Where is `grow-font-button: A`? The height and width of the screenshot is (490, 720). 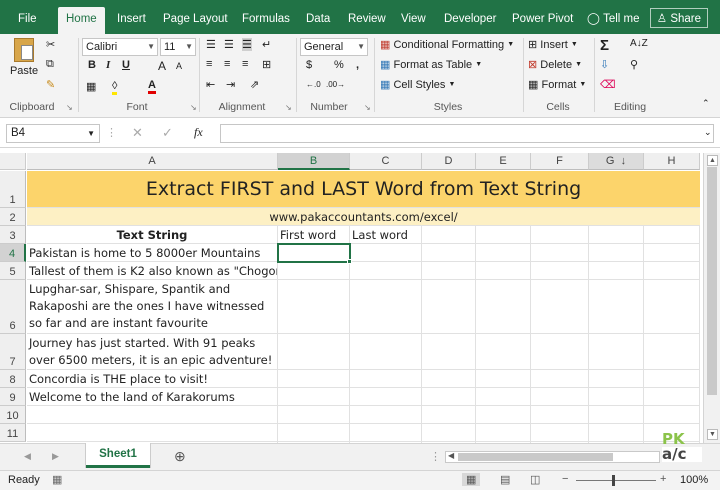
grow-font-button: A is located at coordinates (162, 66).